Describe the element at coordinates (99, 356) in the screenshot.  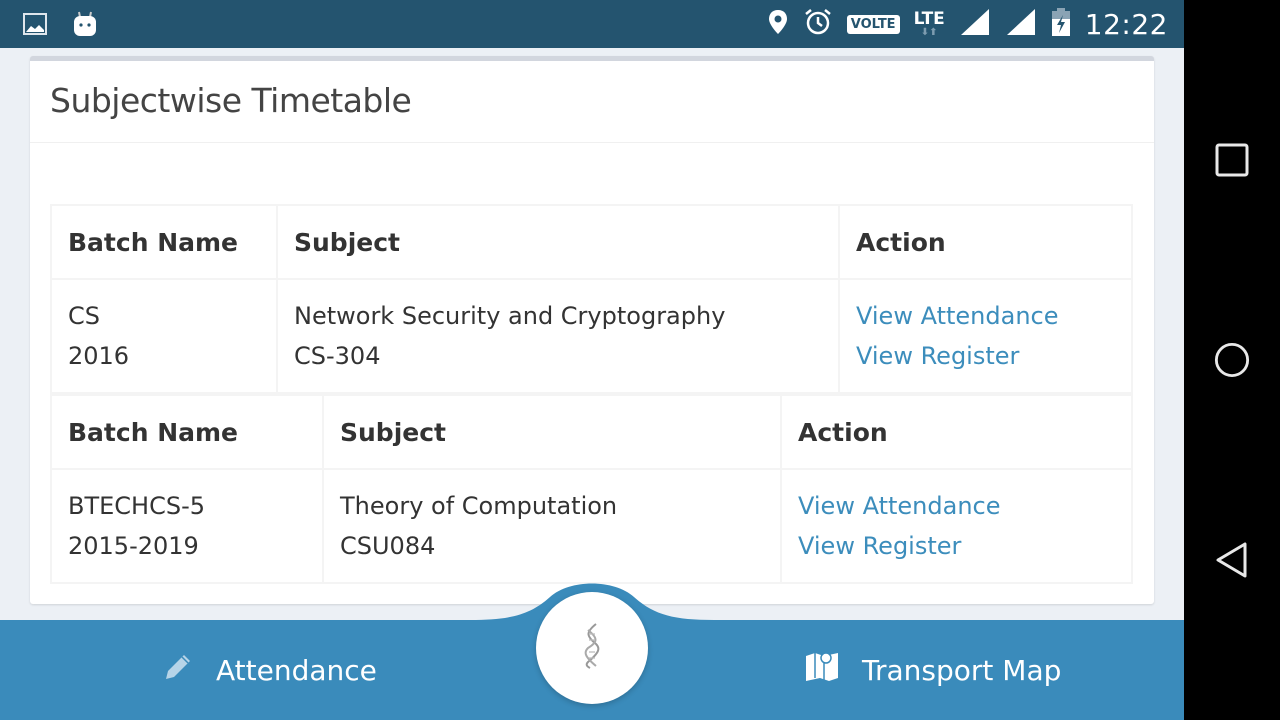
I see `batch-year: 2016` at that location.